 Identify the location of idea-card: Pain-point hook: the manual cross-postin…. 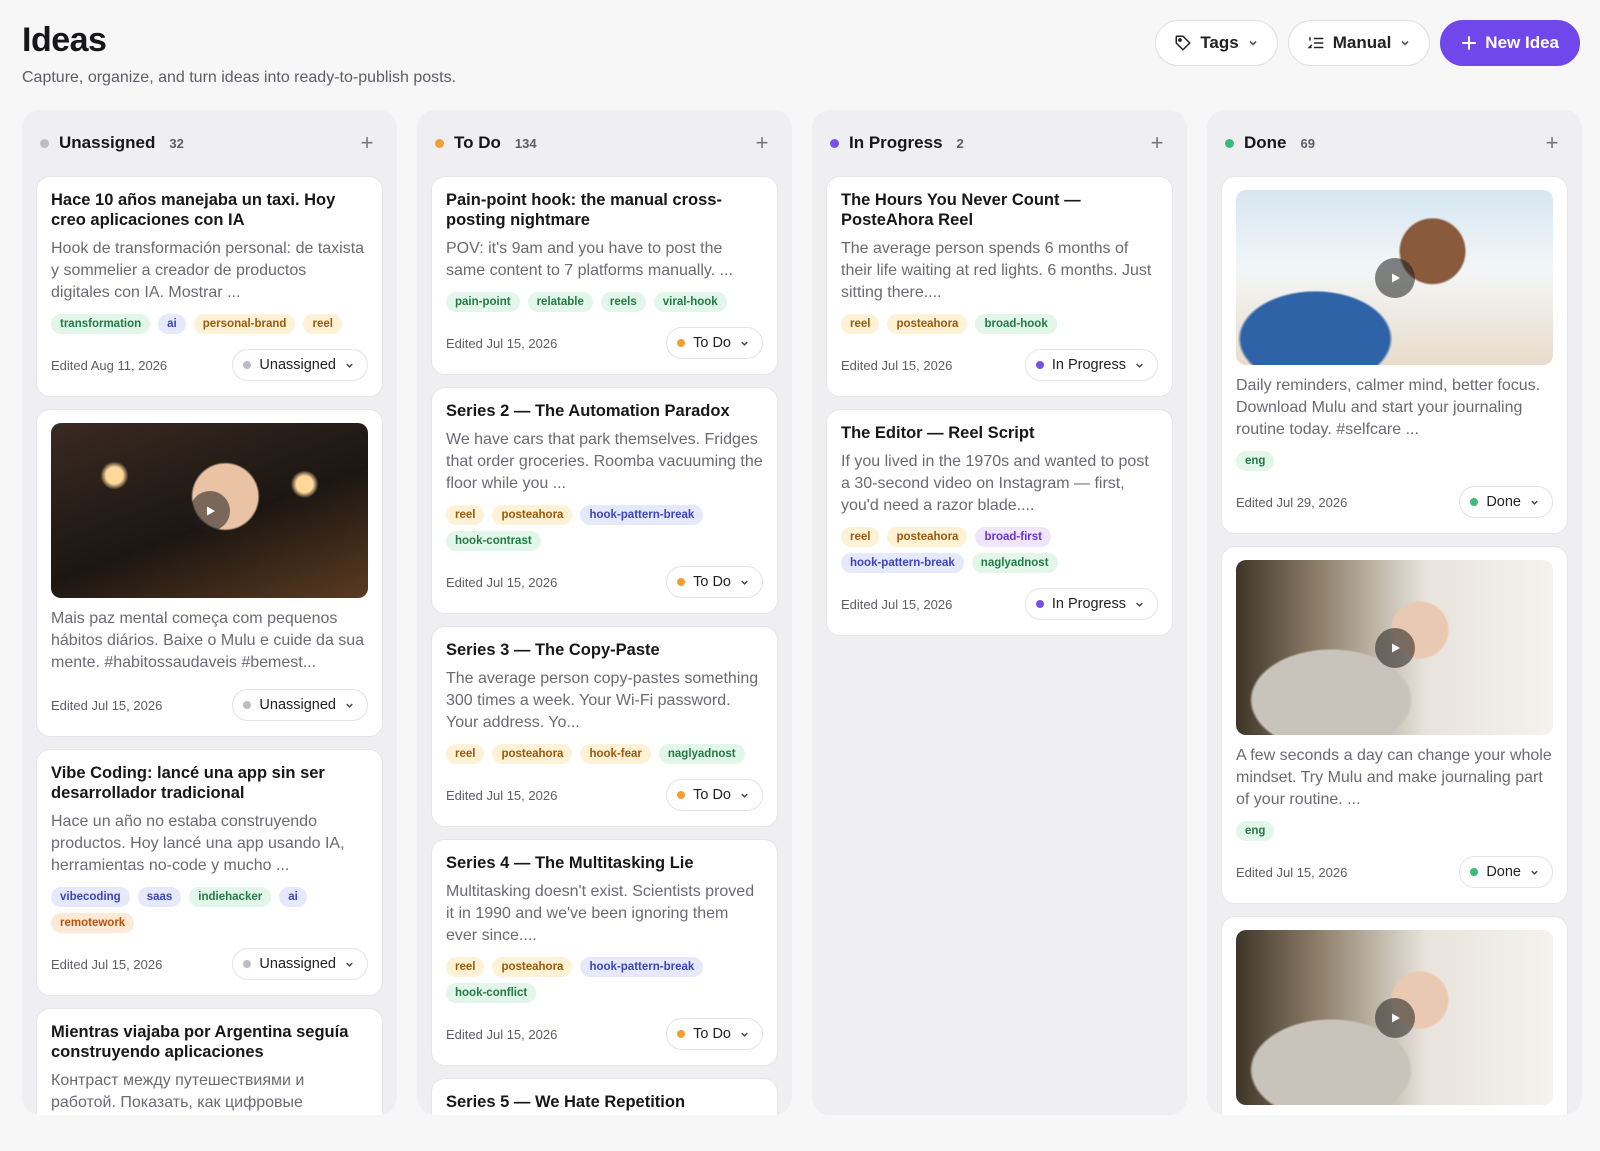
(604, 275).